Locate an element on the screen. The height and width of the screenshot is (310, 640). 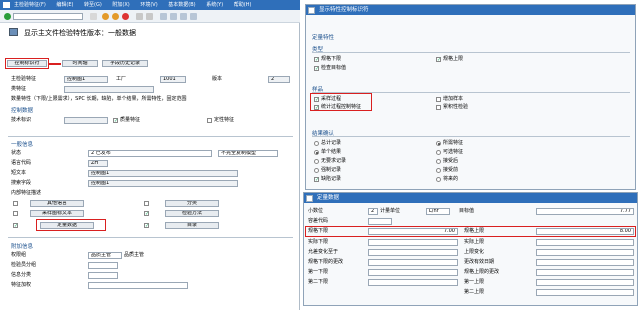
last-page-icon is located at coordinates (193, 16).